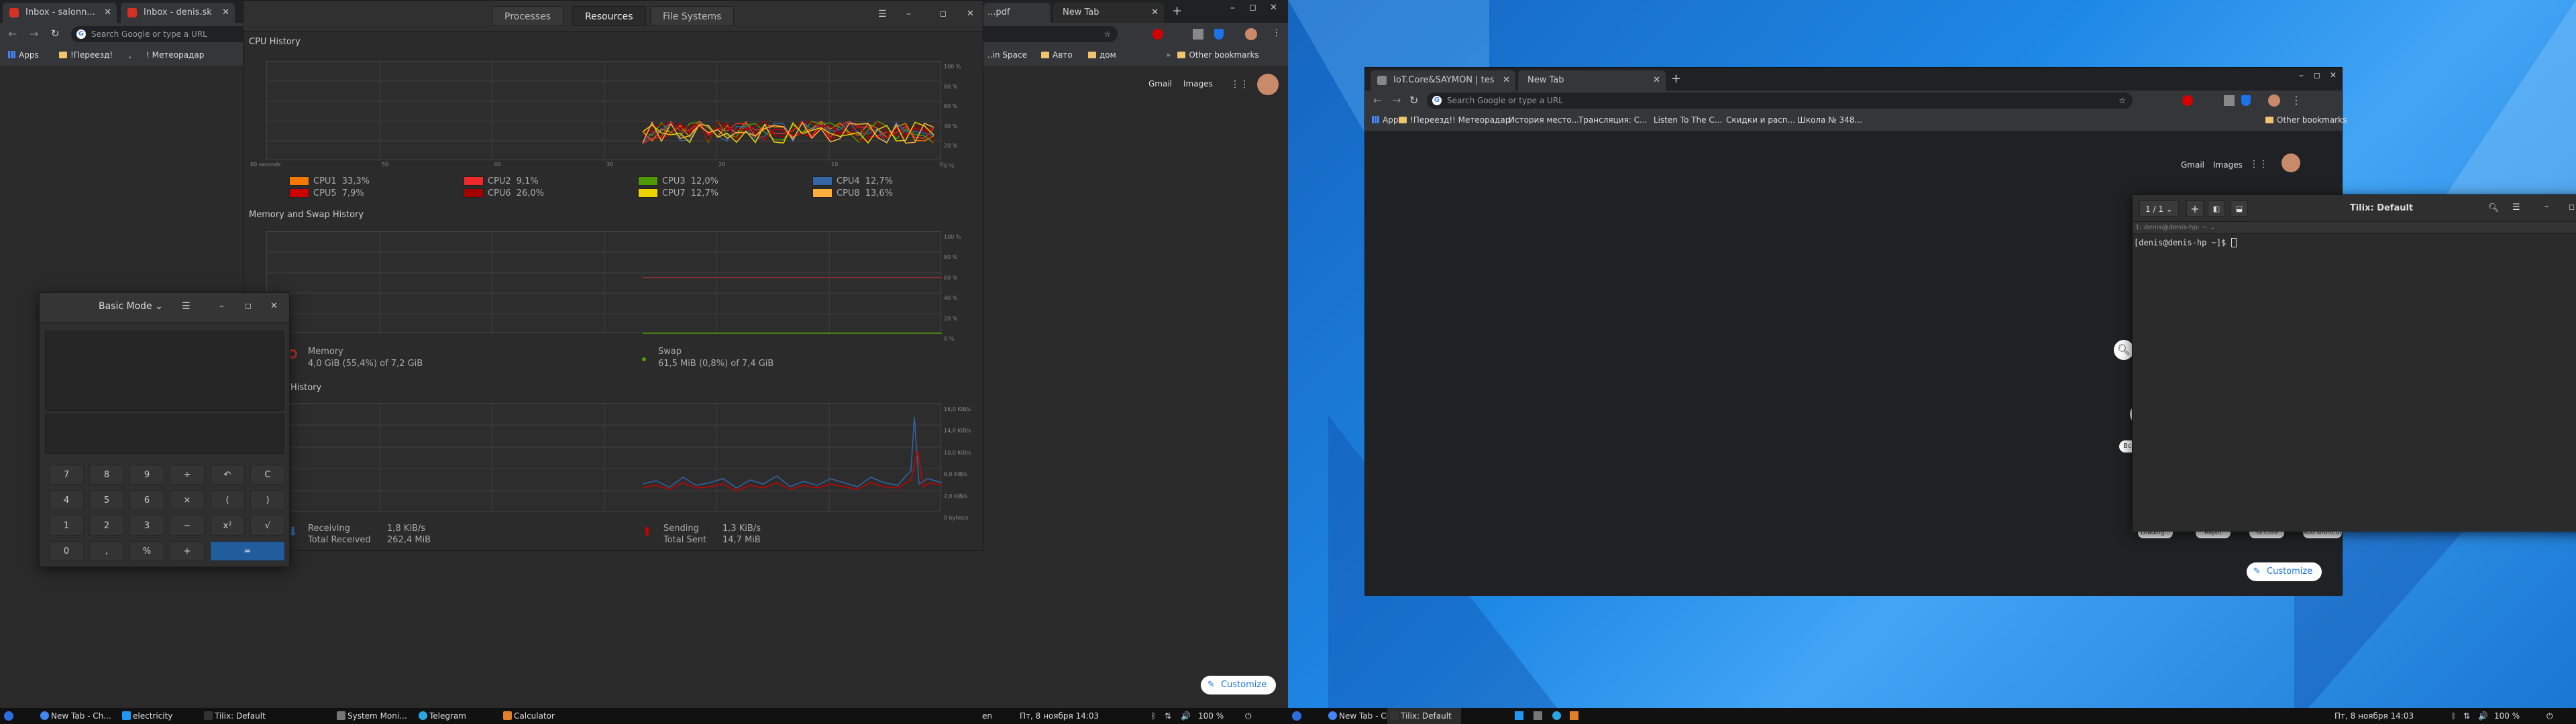 The image size is (2576, 724). Describe the element at coordinates (86, 55) in the screenshot. I see `bookmark-pereezd: !Переезд!` at that location.